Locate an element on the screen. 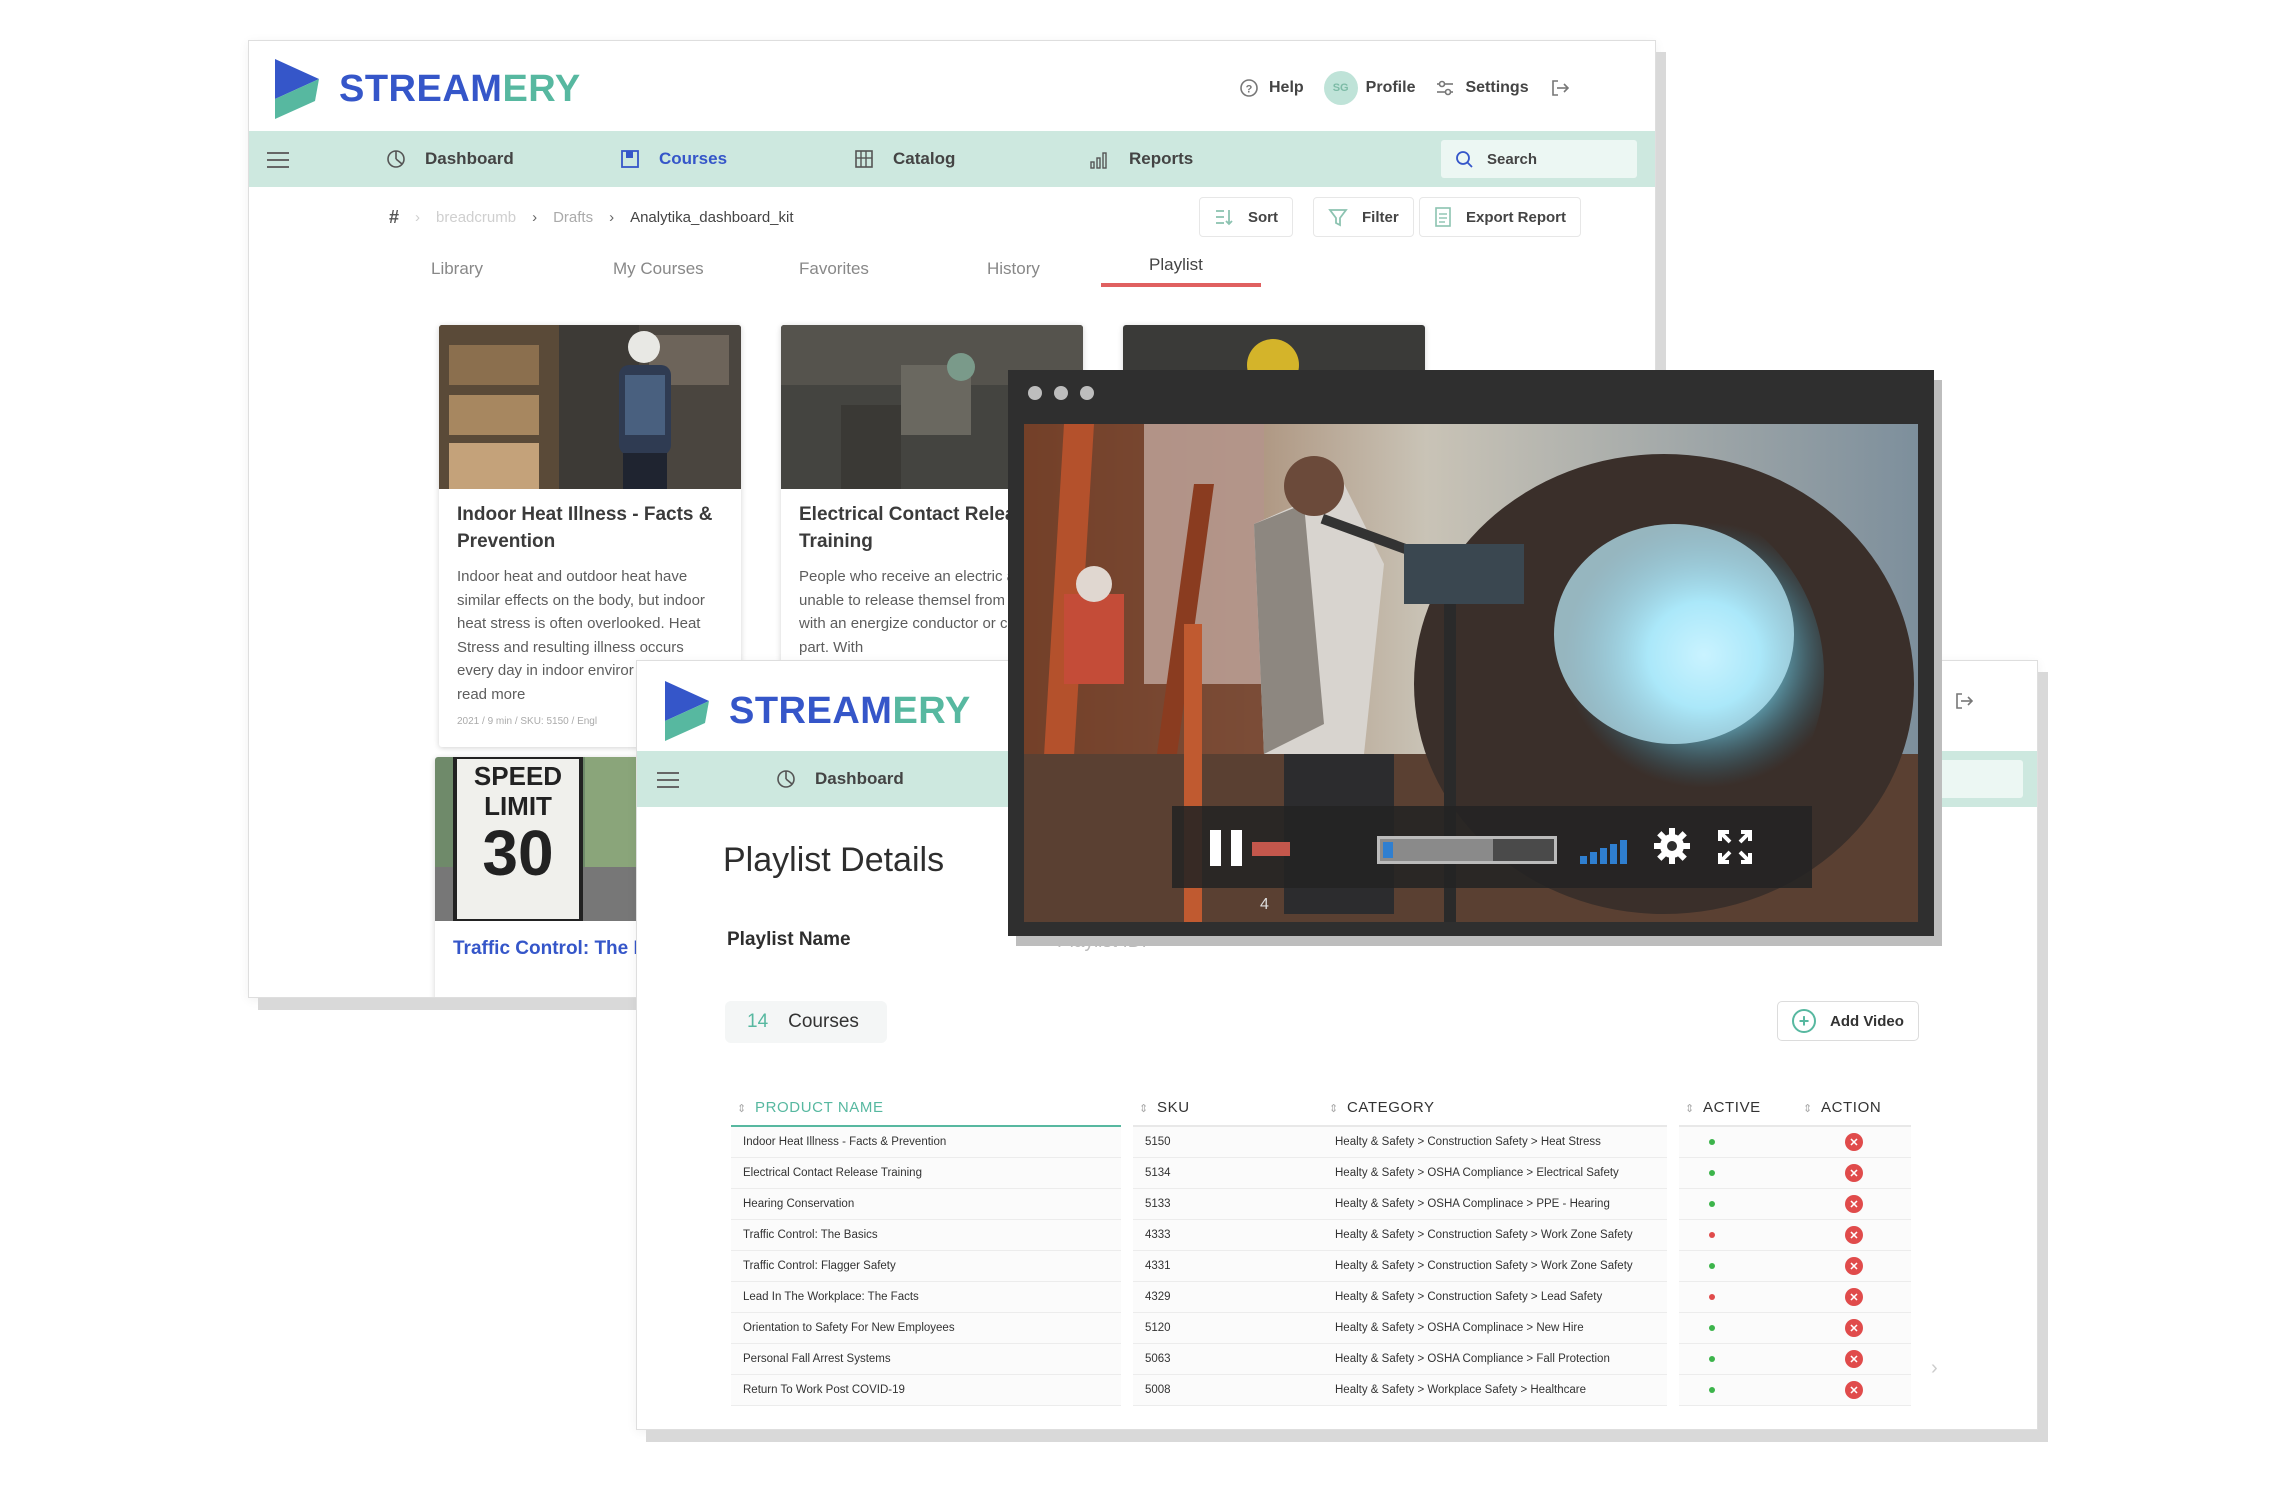 Image resolution: width=2284 pixels, height=1488 pixels. breadcrumb-drafts: Drafts is located at coordinates (573, 217).